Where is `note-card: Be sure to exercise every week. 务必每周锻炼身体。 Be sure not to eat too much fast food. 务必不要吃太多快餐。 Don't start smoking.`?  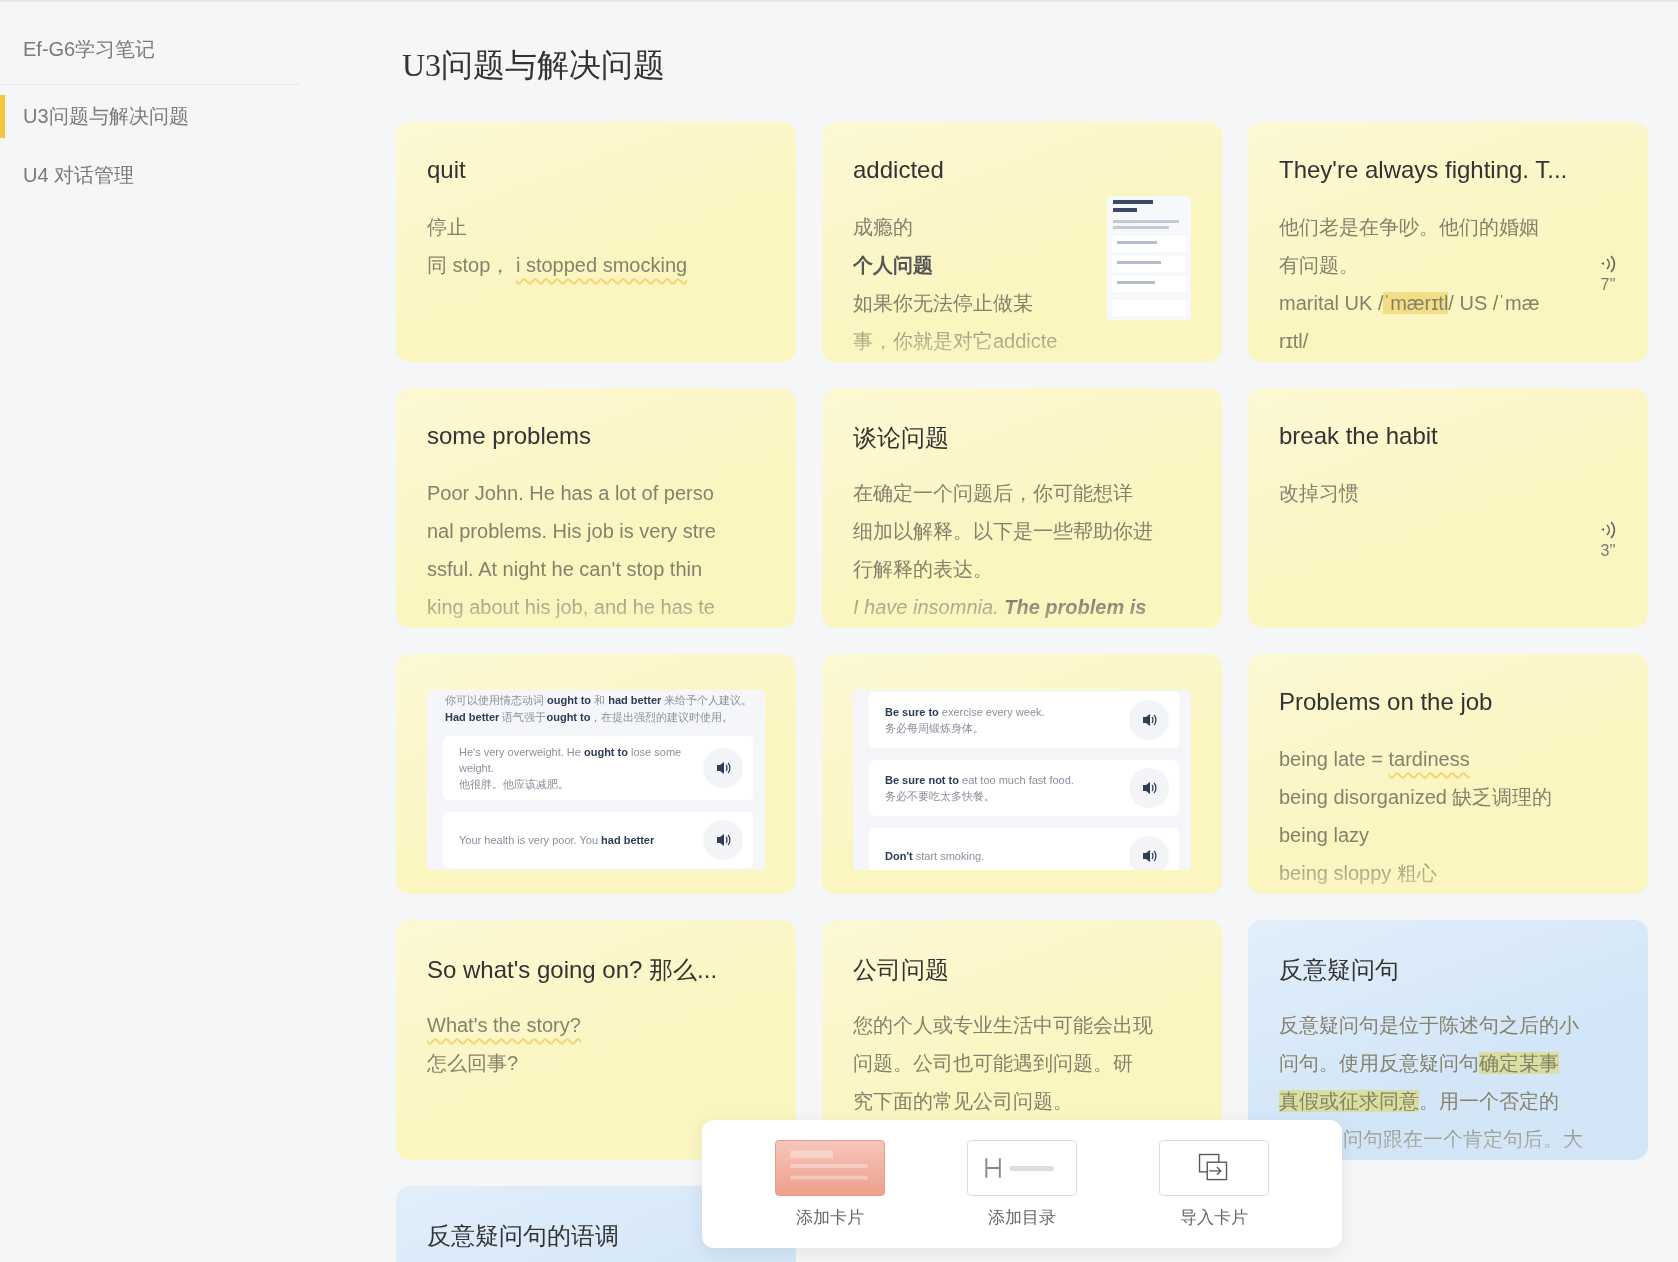 note-card: Be sure to exercise every week. 务必每周锻炼身体。 Be sure not to eat too much fast food. 务必不要吃太多快餐。 Don't start smoking. is located at coordinates (1022, 774).